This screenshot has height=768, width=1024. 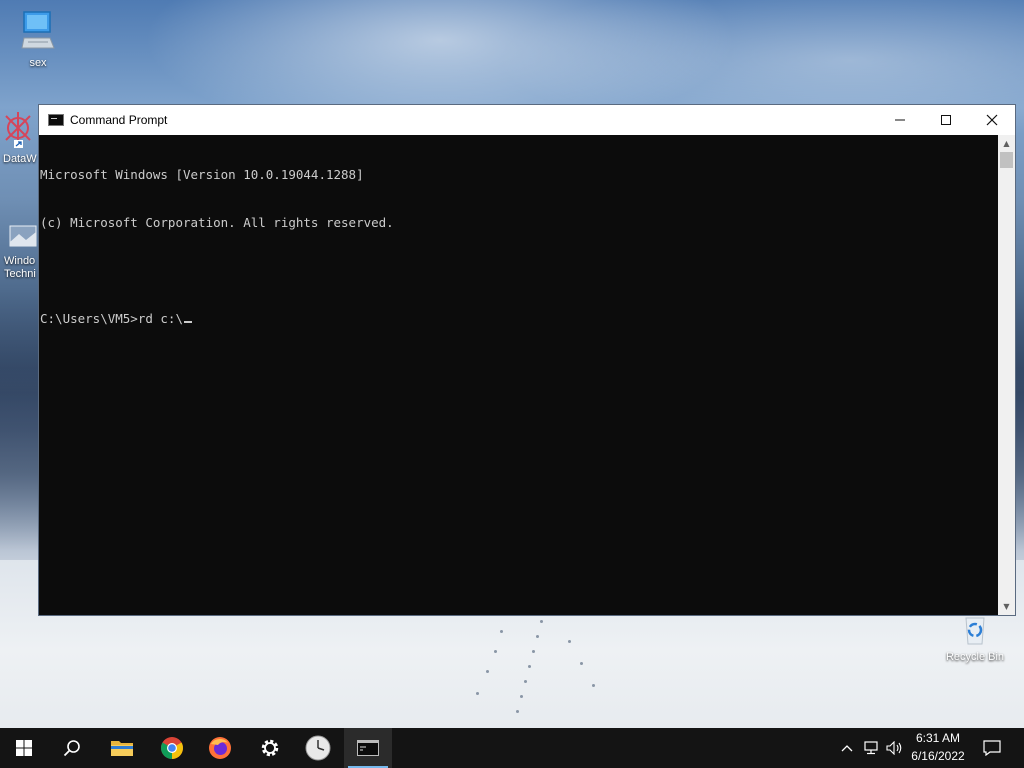 I want to click on file-explorer-button, so click(x=122, y=748).